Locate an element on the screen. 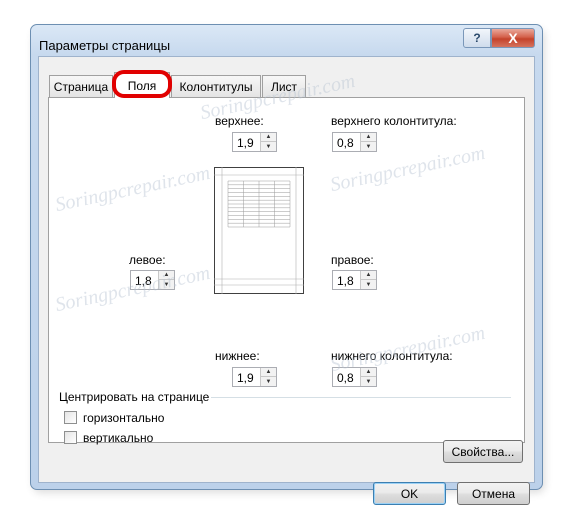 The width and height of the screenshot is (577, 523). horizontal-checkbox-label: горизонтально is located at coordinates (123, 418).